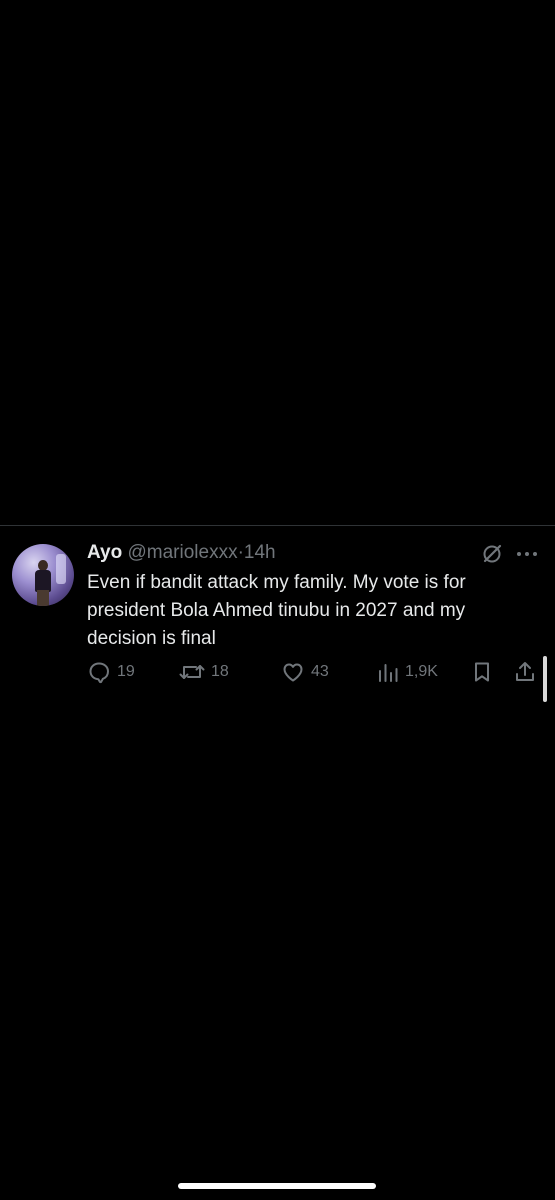  Describe the element at coordinates (182, 552) in the screenshot. I see `user-handle: @mariolexxx` at that location.